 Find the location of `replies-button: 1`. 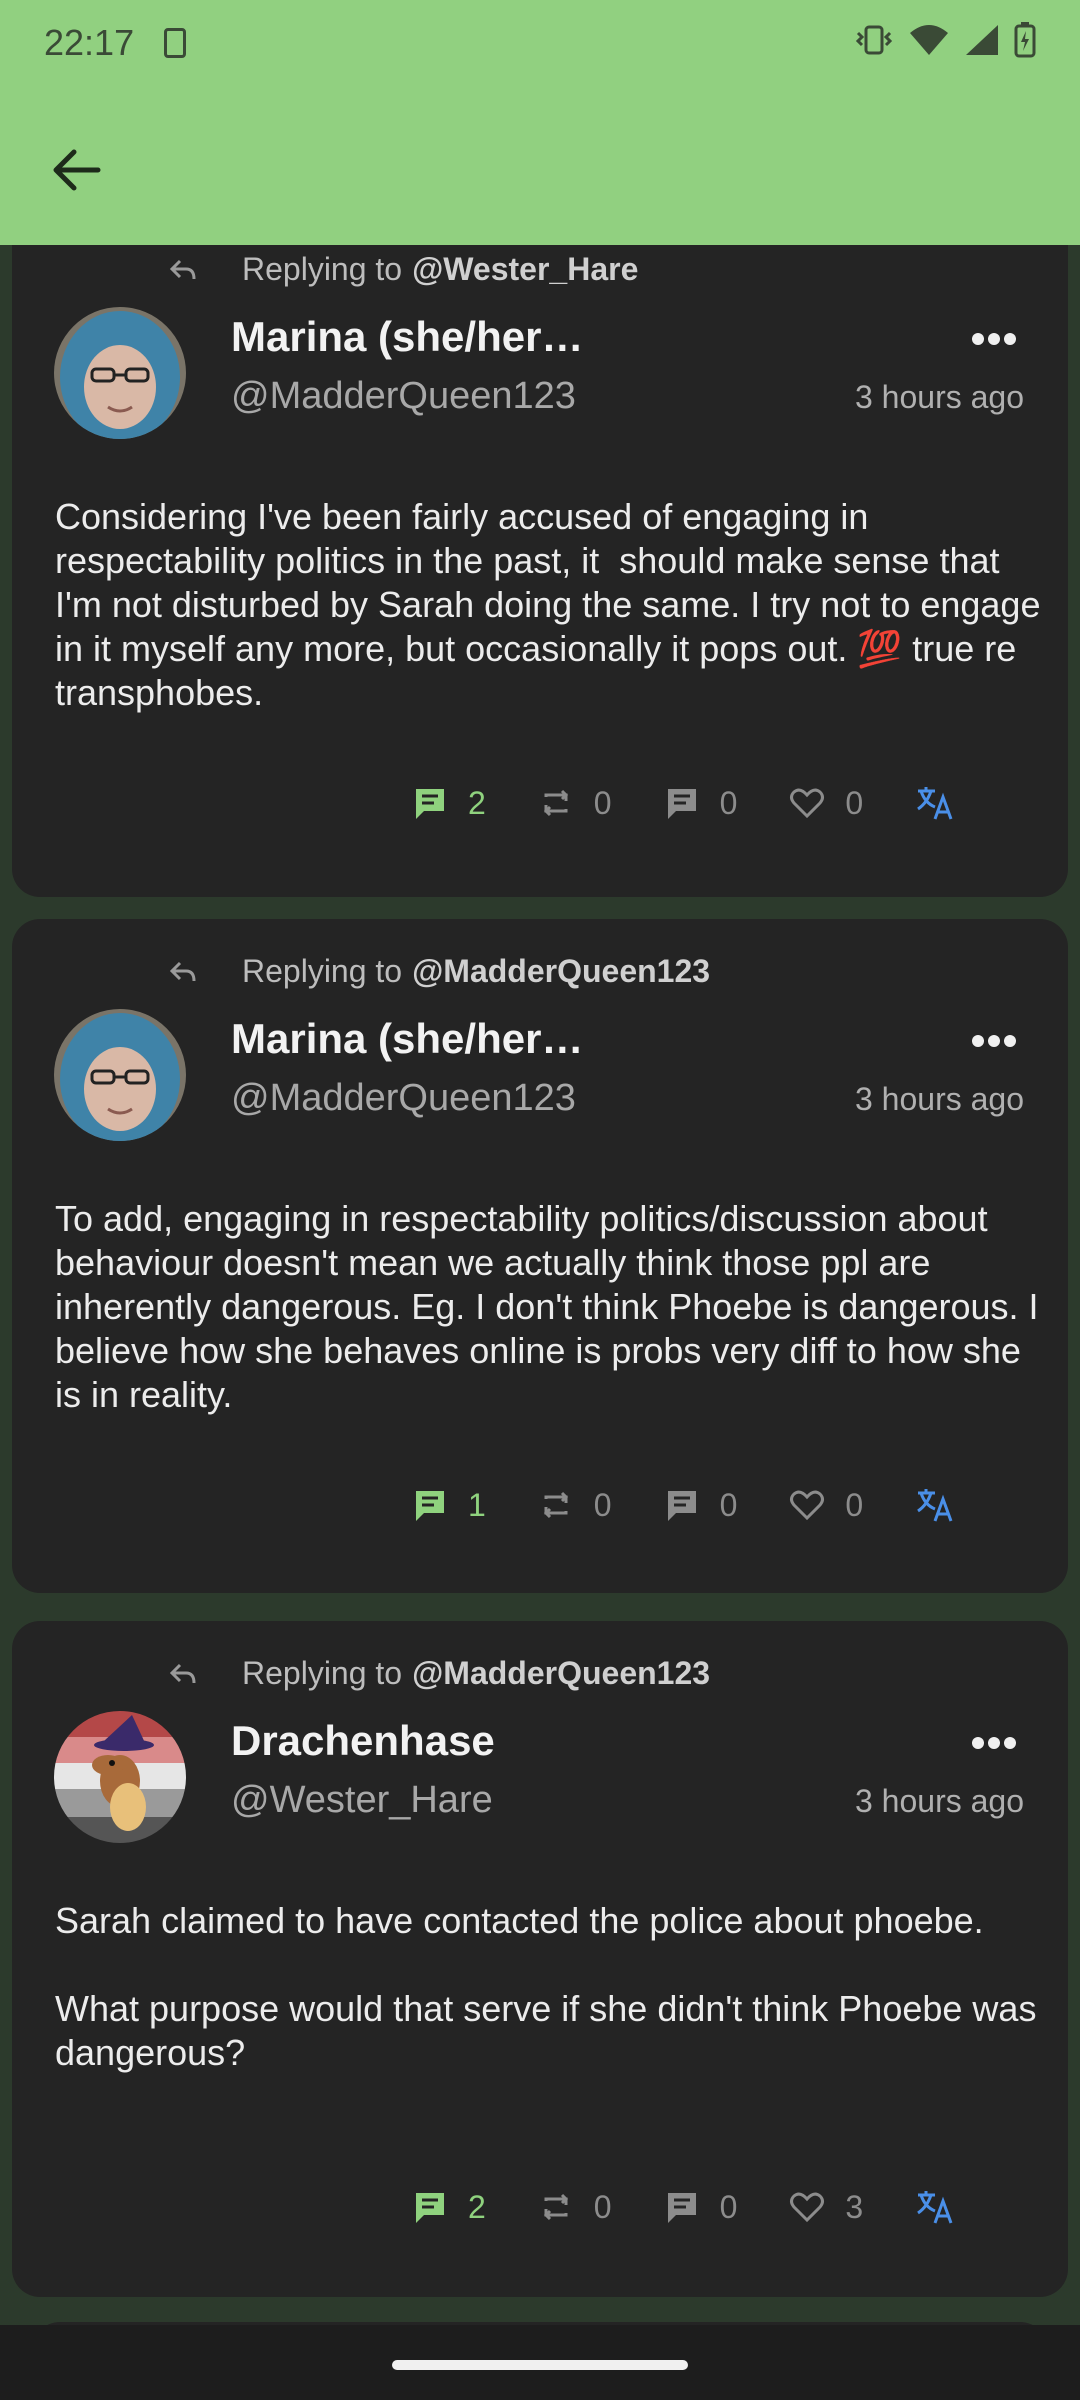

replies-button: 1 is located at coordinates (449, 1505).